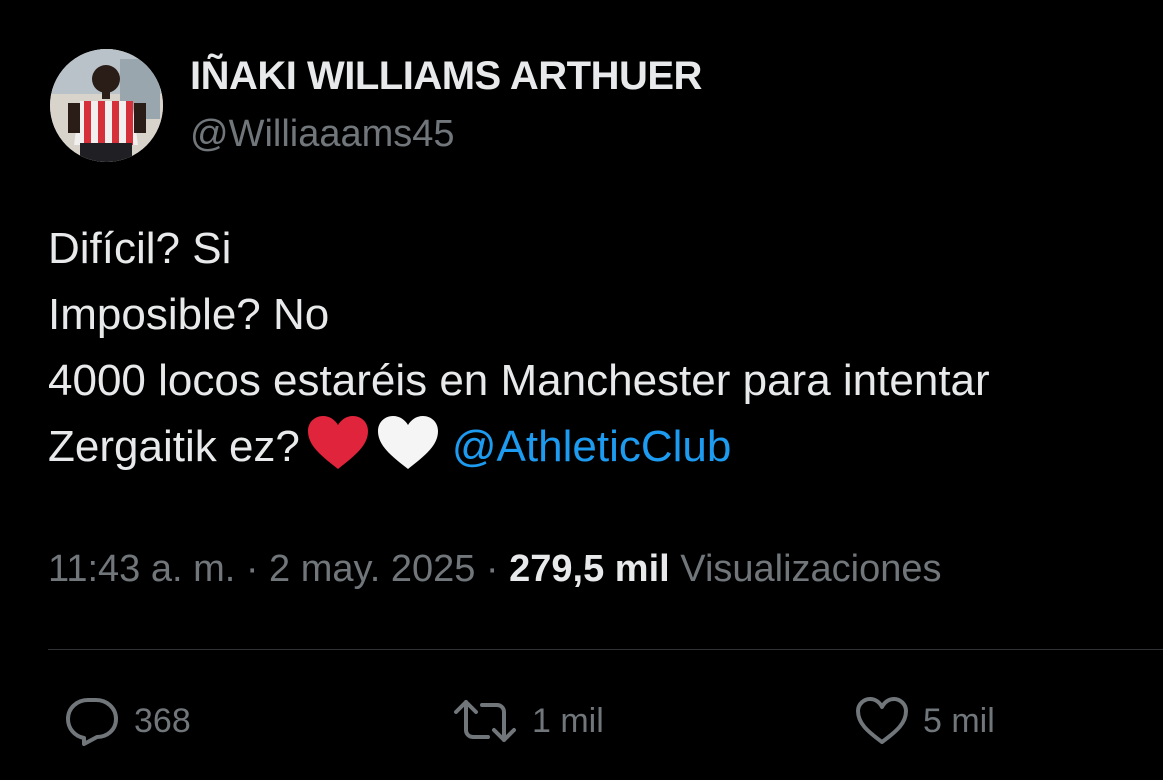 This screenshot has width=1163, height=780. Describe the element at coordinates (273, 569) in the screenshot. I see `timestamp: 11:43 a. m. · 2 may. 2025 ·` at that location.